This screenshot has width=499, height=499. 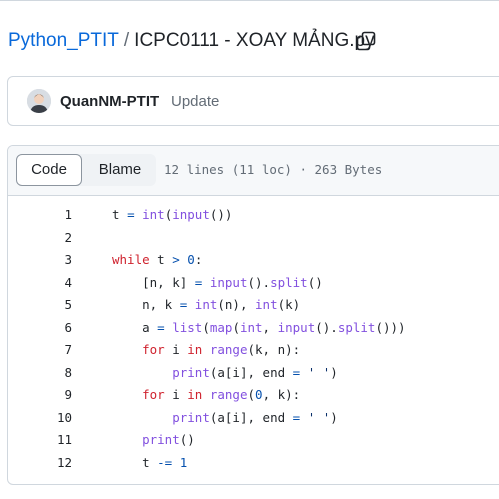 I want to click on line-content: print(), so click(x=168, y=439).